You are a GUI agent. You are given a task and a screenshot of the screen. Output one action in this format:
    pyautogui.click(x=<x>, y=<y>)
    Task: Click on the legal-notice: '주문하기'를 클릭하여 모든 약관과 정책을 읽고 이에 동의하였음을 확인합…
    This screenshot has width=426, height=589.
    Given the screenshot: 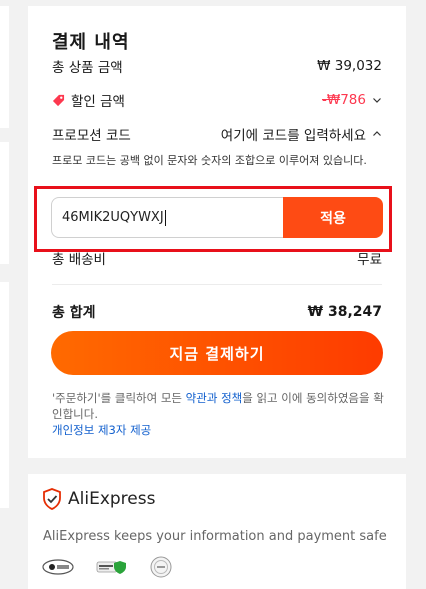 What is the action you would take?
    pyautogui.click(x=219, y=414)
    